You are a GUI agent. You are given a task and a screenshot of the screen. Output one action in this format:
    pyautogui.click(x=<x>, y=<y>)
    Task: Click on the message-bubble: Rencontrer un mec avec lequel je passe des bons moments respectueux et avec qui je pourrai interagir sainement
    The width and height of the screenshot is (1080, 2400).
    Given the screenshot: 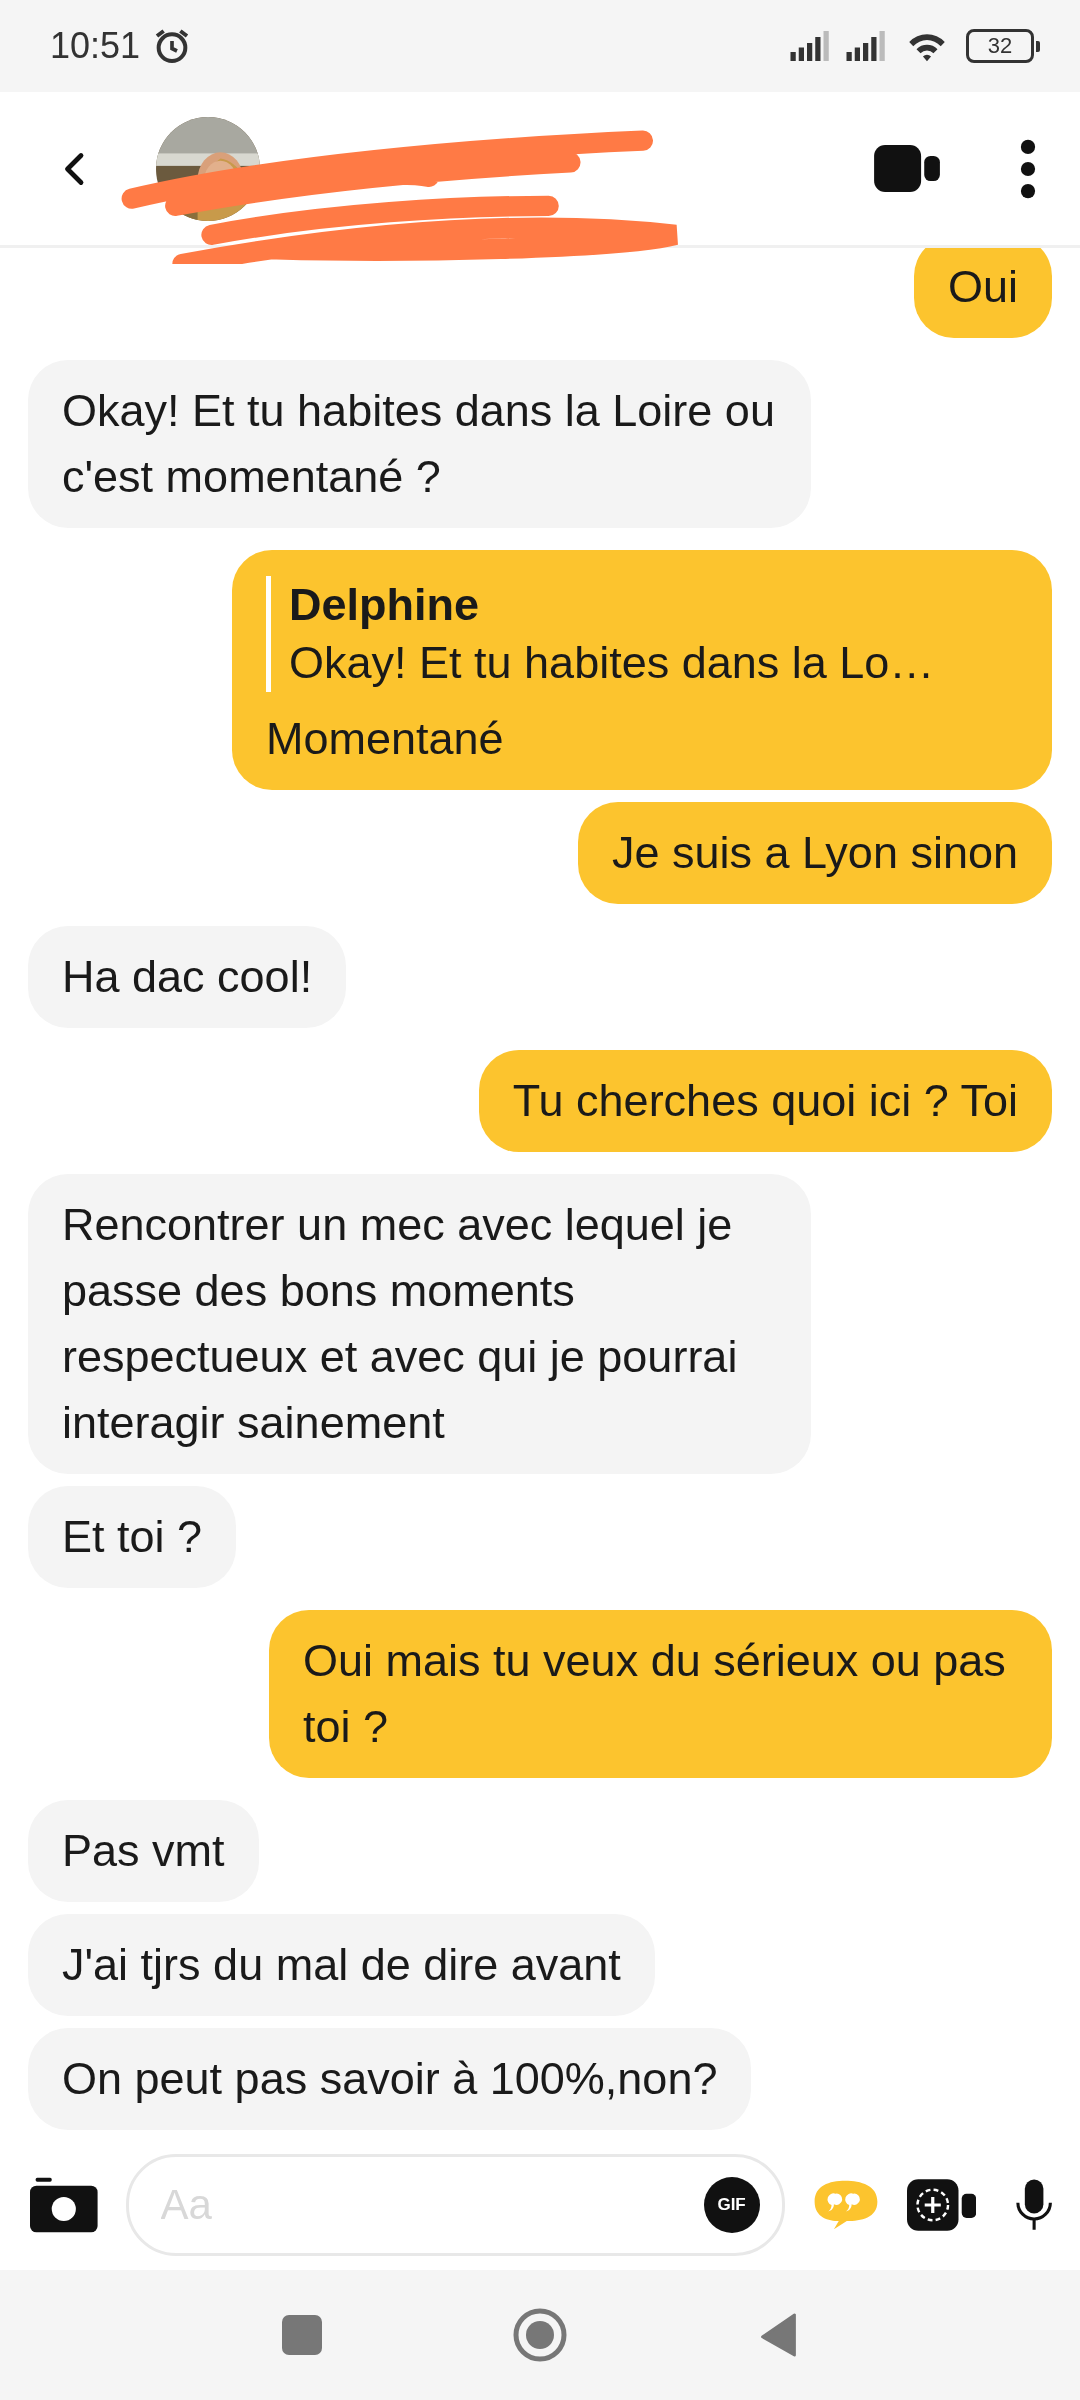 What is the action you would take?
    pyautogui.click(x=419, y=1324)
    